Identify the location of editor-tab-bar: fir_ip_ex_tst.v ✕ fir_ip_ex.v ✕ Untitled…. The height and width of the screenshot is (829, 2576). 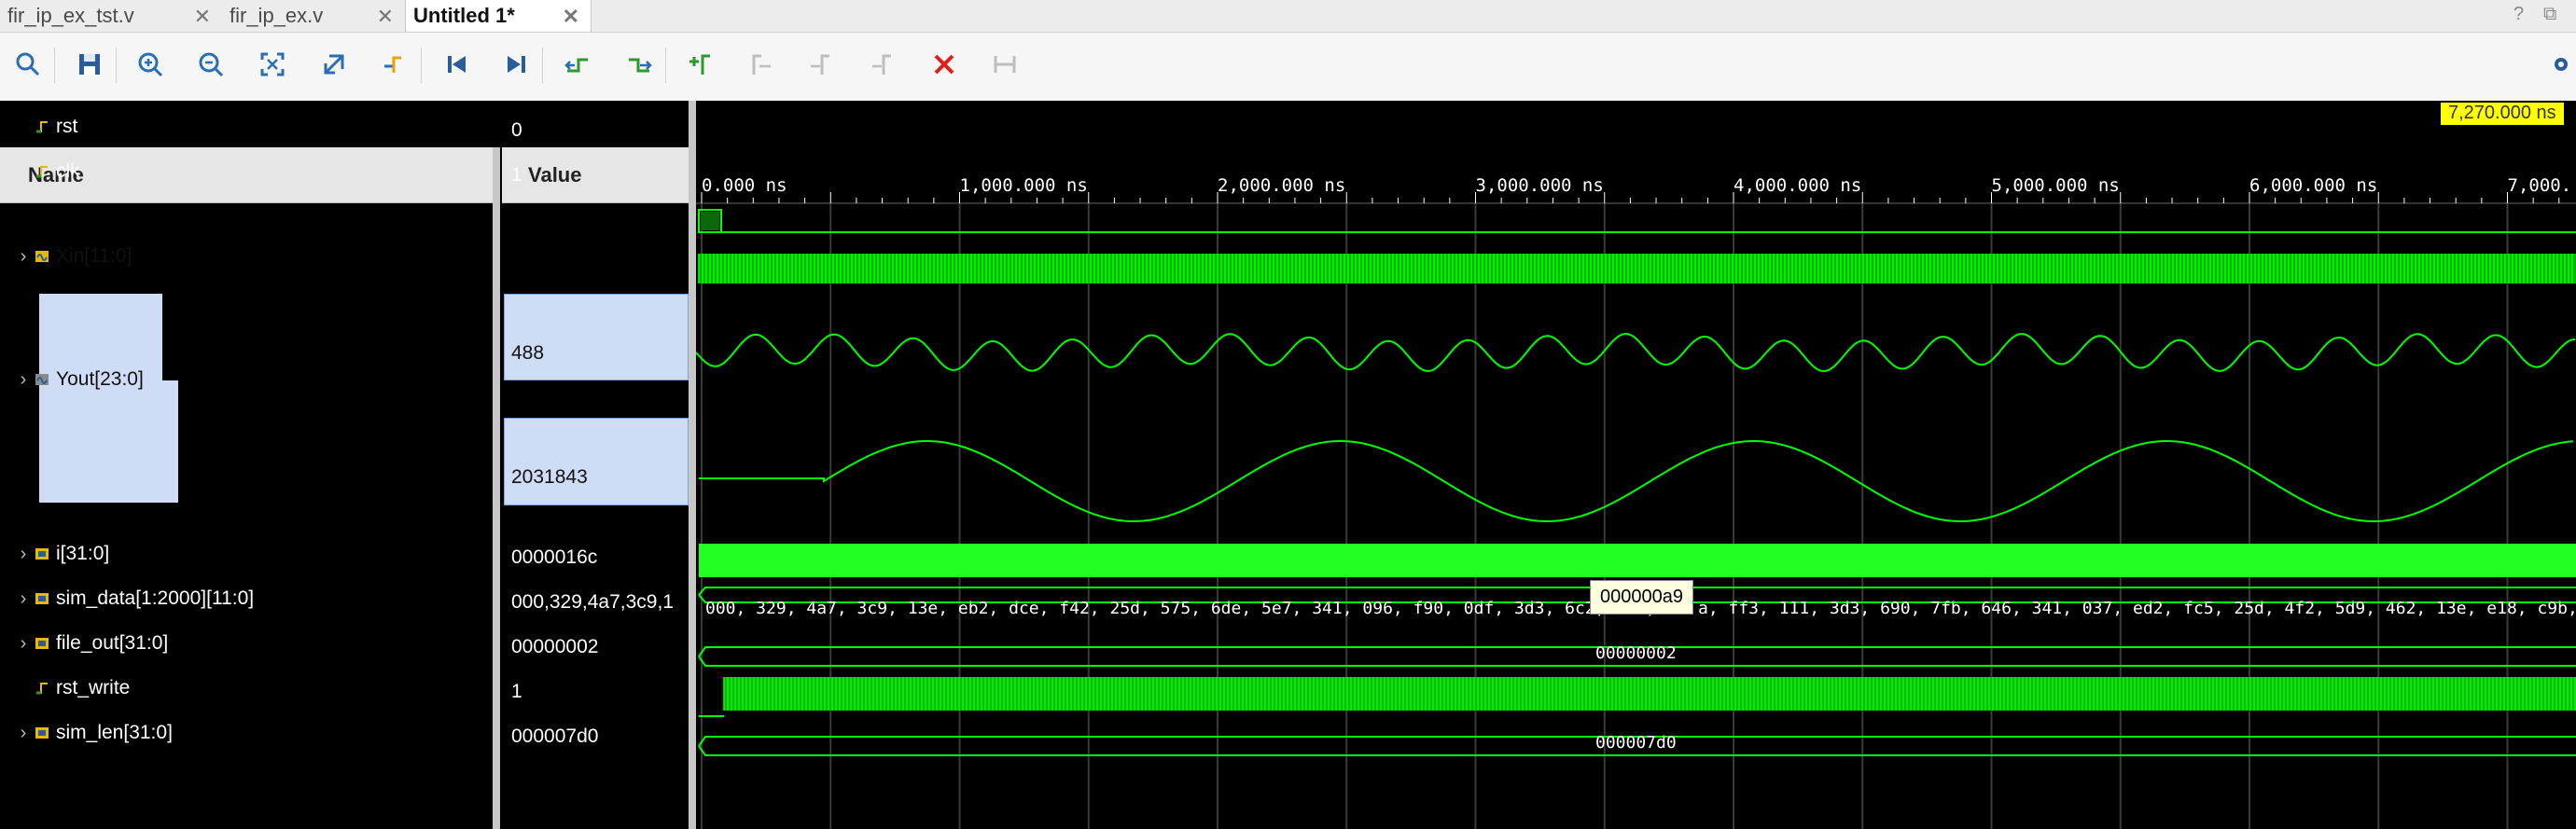
(1288, 17).